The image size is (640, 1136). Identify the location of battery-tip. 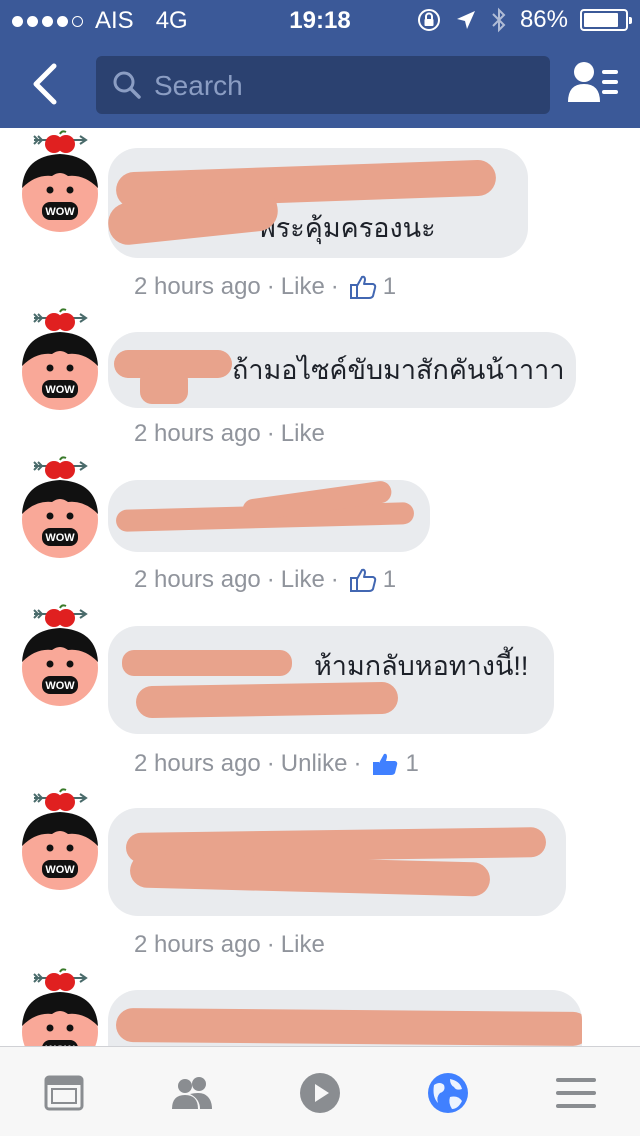
(630, 20).